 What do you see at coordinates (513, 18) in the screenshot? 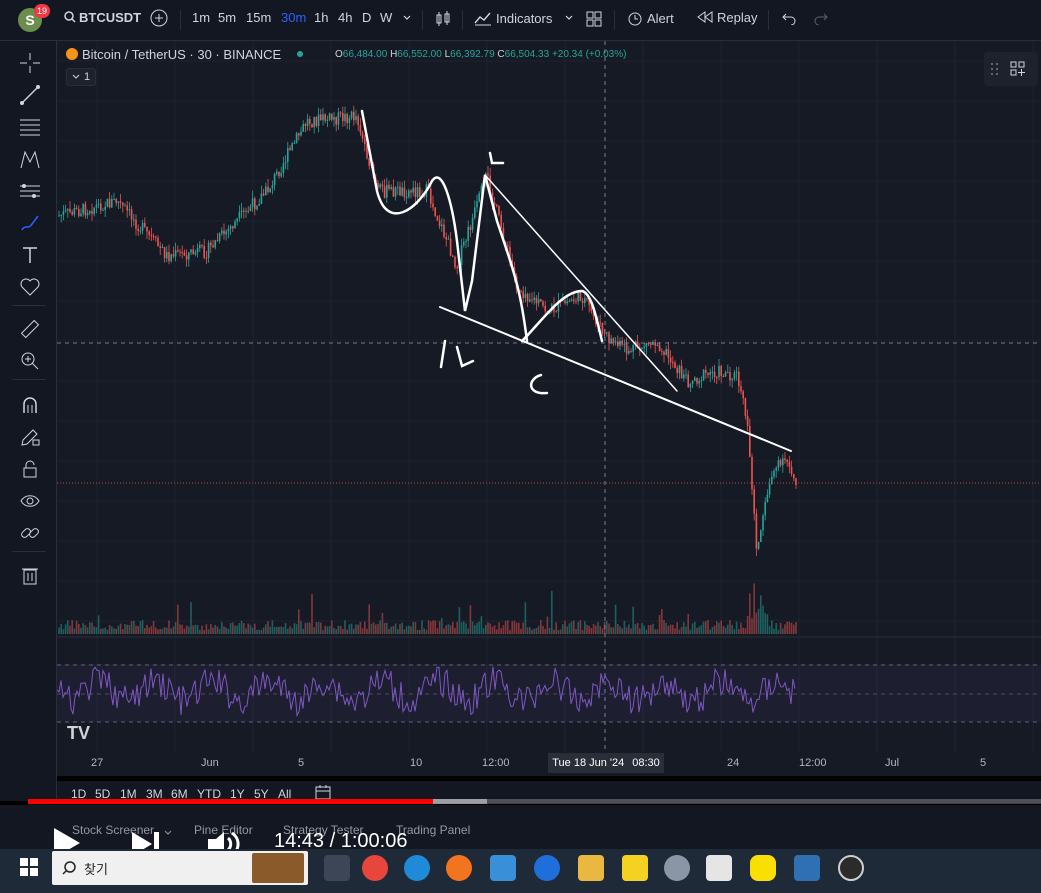
I see `indicators-button: Indicators` at bounding box center [513, 18].